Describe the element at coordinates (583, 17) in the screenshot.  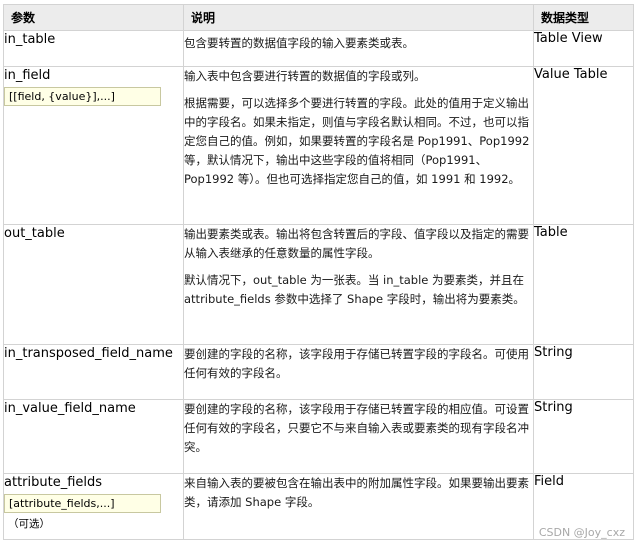
I see `header-data-type: 数据类型` at that location.